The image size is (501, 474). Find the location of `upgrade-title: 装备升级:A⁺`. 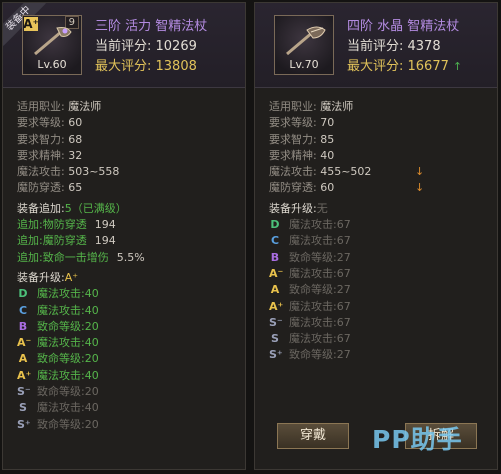

upgrade-title: 装备升级:A⁺ is located at coordinates (127, 278).